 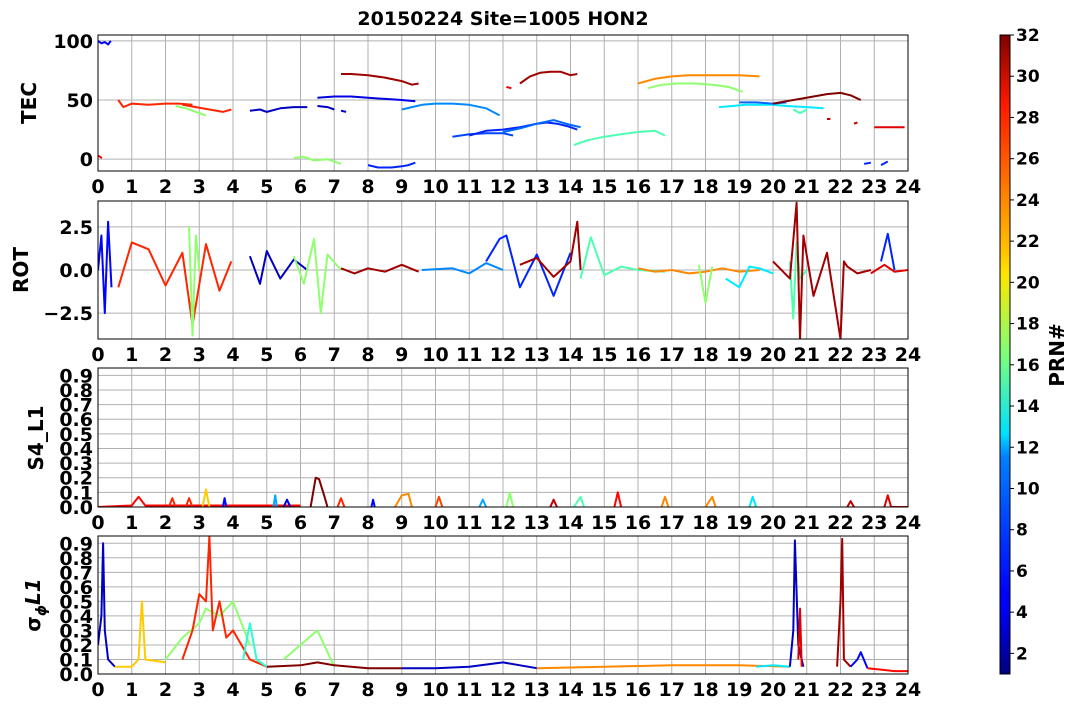 What do you see at coordinates (1005, 354) in the screenshot?
I see `colorbar-gradient` at bounding box center [1005, 354].